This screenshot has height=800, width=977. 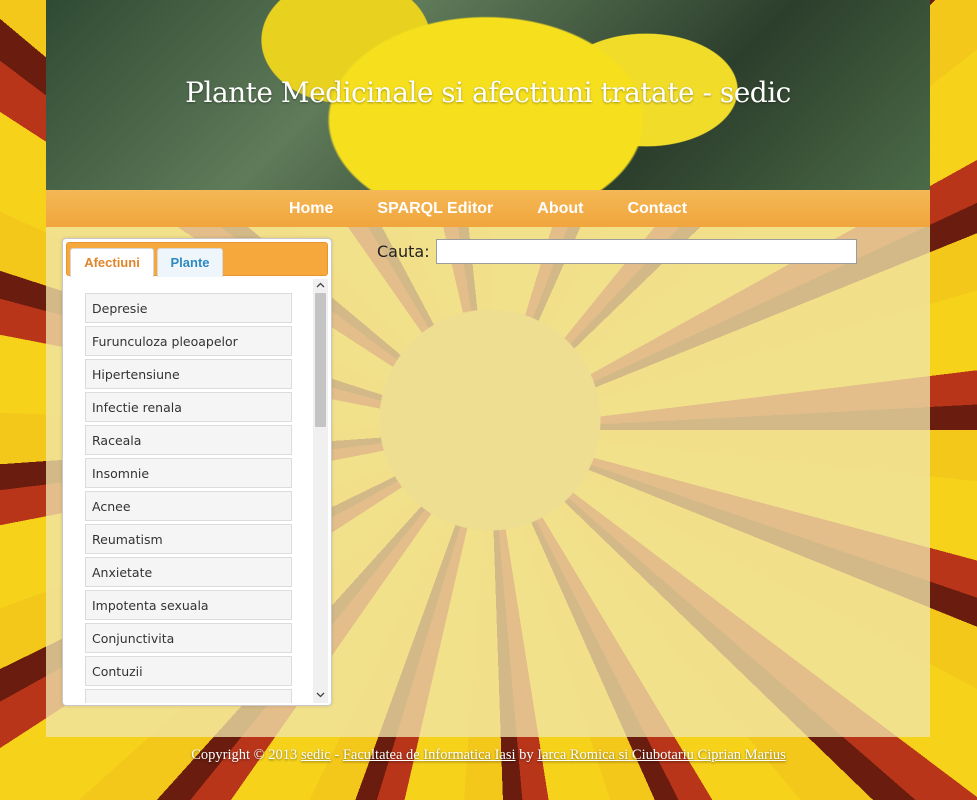 I want to click on search-input, so click(x=646, y=251).